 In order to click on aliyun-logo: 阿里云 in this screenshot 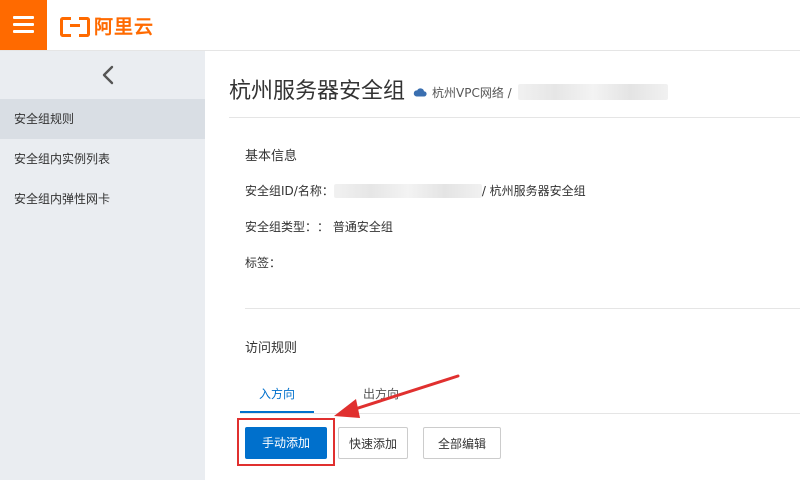, I will do `click(107, 25)`.